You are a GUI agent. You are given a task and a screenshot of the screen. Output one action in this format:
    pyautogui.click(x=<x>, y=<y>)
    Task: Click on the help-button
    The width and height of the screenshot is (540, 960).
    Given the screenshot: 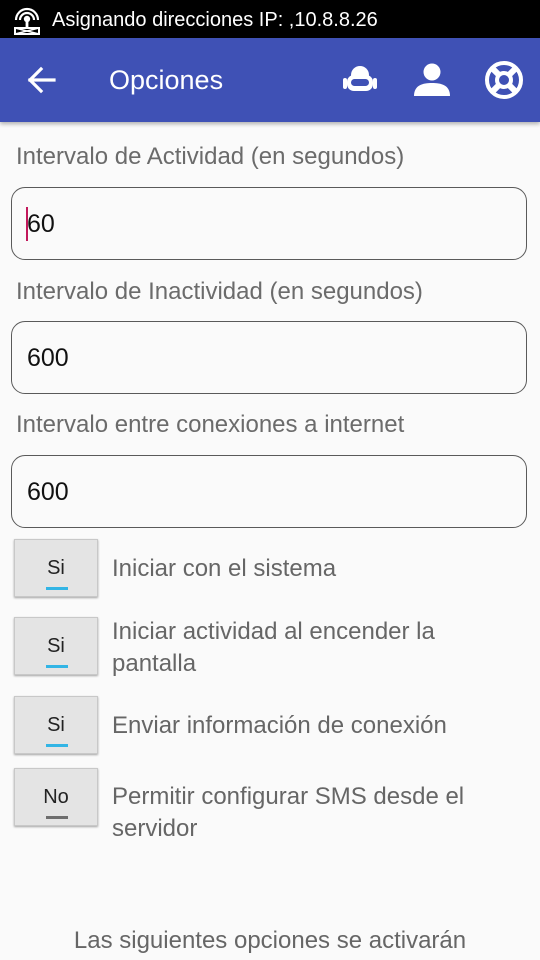 What is the action you would take?
    pyautogui.click(x=504, y=80)
    